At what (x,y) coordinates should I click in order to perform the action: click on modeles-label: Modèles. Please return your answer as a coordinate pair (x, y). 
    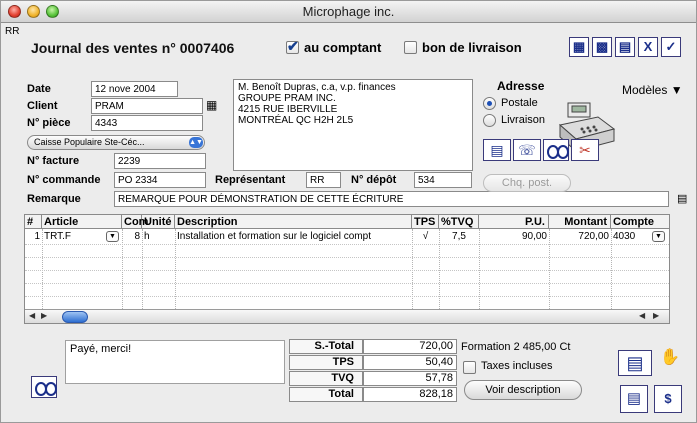
    Looking at the image, I should click on (645, 90).